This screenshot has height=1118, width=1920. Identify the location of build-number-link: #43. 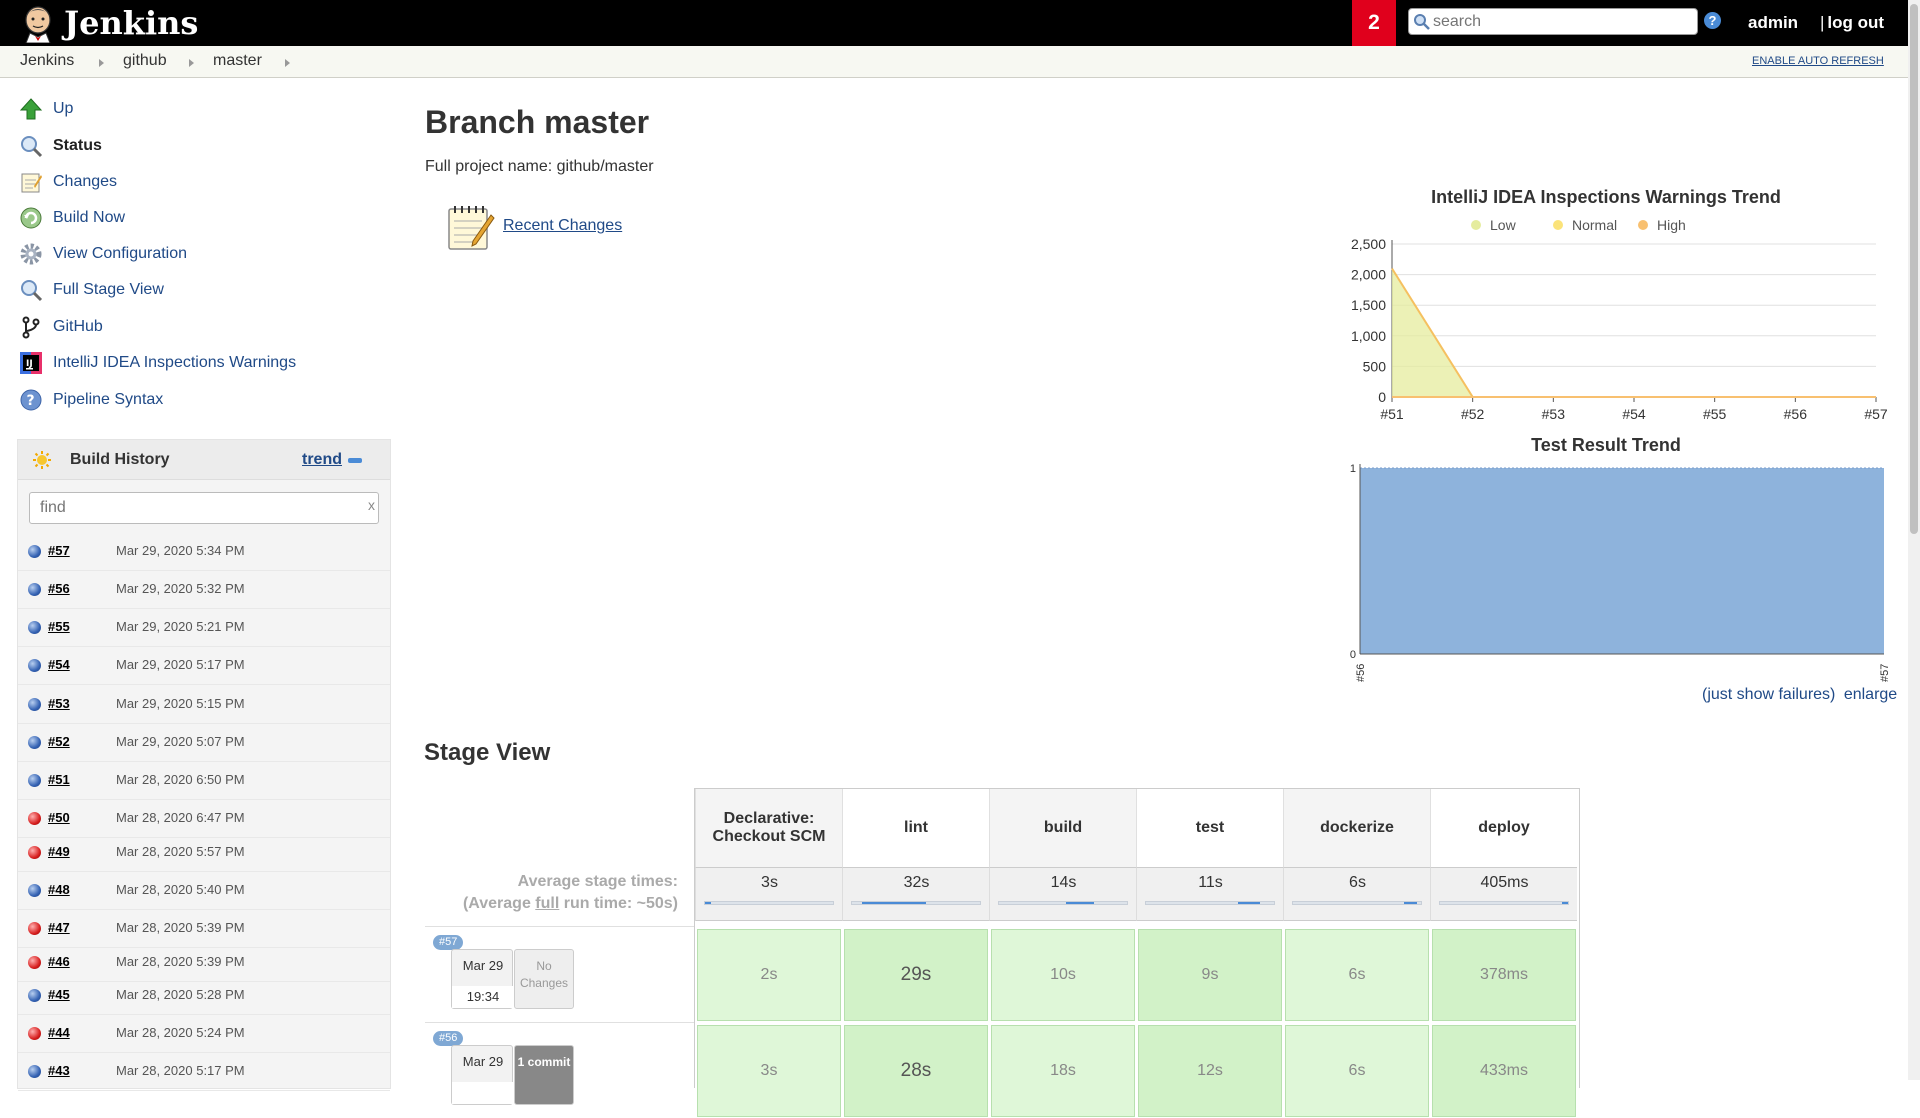
(59, 1070).